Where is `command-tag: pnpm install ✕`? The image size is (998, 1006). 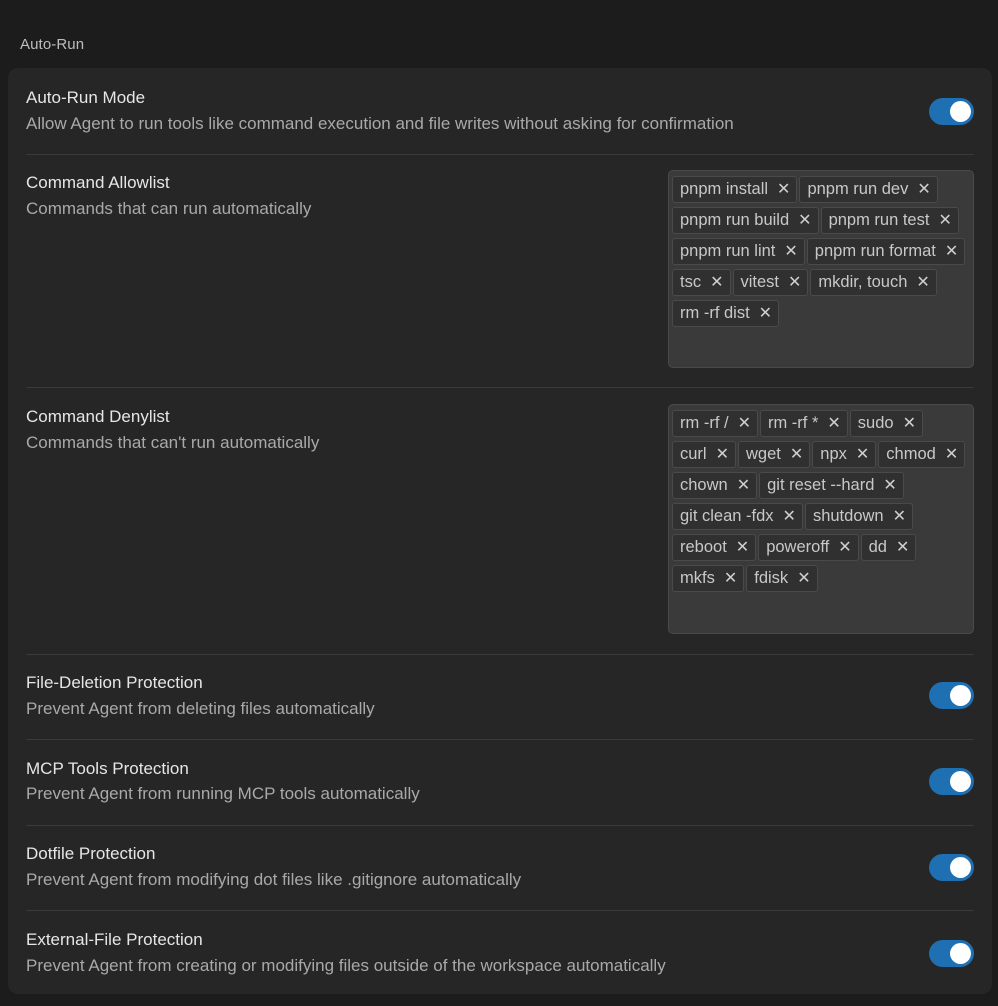
command-tag: pnpm install ✕ is located at coordinates (735, 189).